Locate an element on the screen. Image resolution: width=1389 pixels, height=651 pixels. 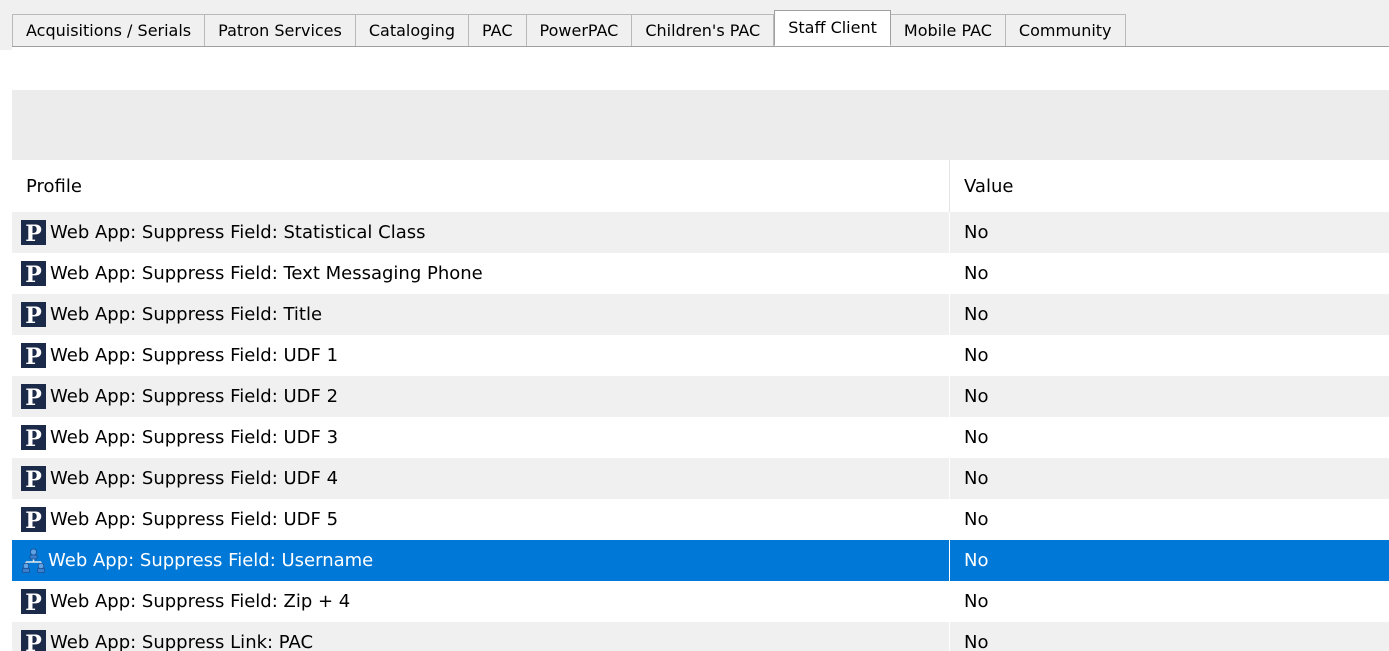
table-row: P Web App: Suppress Field: UDF 5 No is located at coordinates (700, 519).